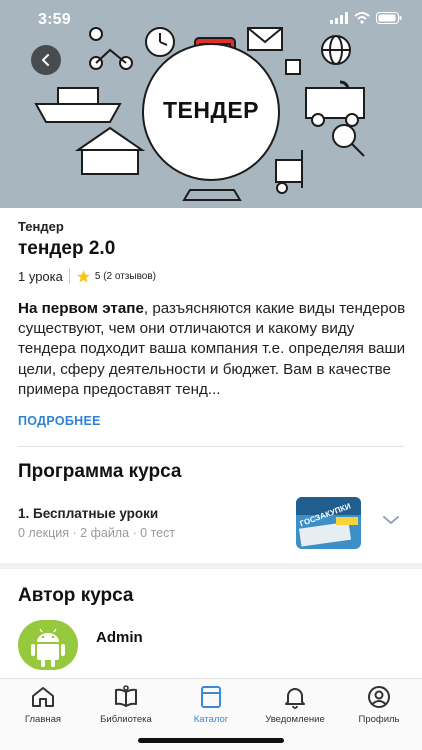 The height and width of the screenshot is (750, 422). I want to click on book-icon, so click(126, 696).